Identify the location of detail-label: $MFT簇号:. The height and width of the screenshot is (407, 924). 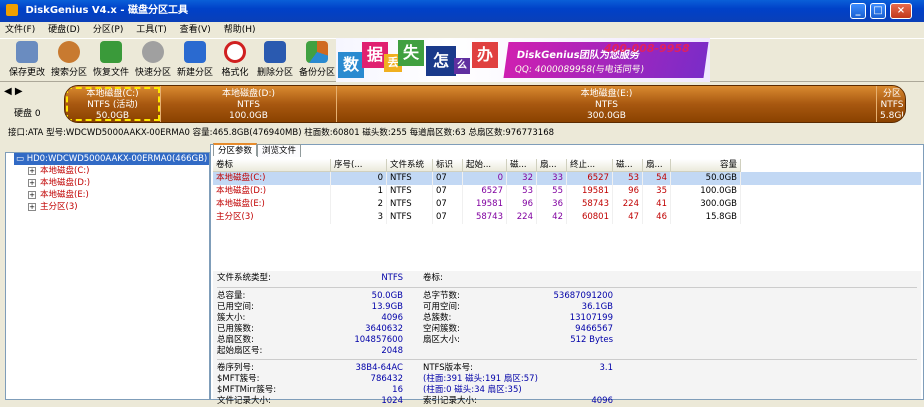
(238, 379).